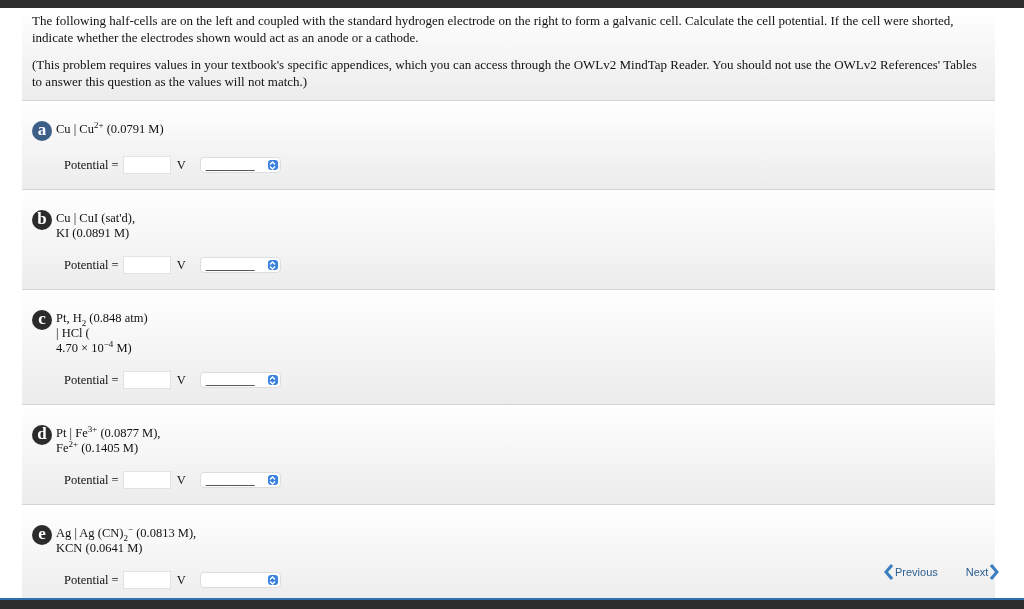 The height and width of the screenshot is (609, 1024). I want to click on instruction-paragraph: (This problem requires values in your textbook's specific appendices, which you can access through the OWLv2 MindTap Reader. You should not use the OWLv2 References' Tables to answer this question as the values will not match.), so click(505, 73).